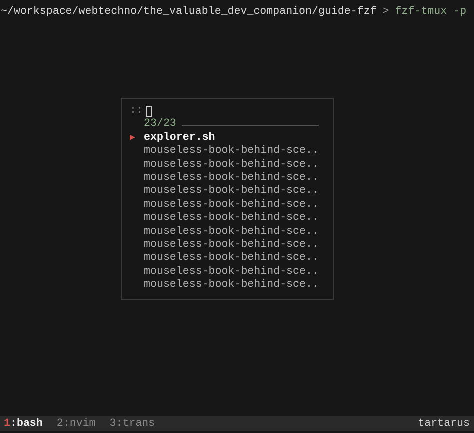  Describe the element at coordinates (180, 139) in the screenshot. I see `result-item: explorer.sh` at that location.